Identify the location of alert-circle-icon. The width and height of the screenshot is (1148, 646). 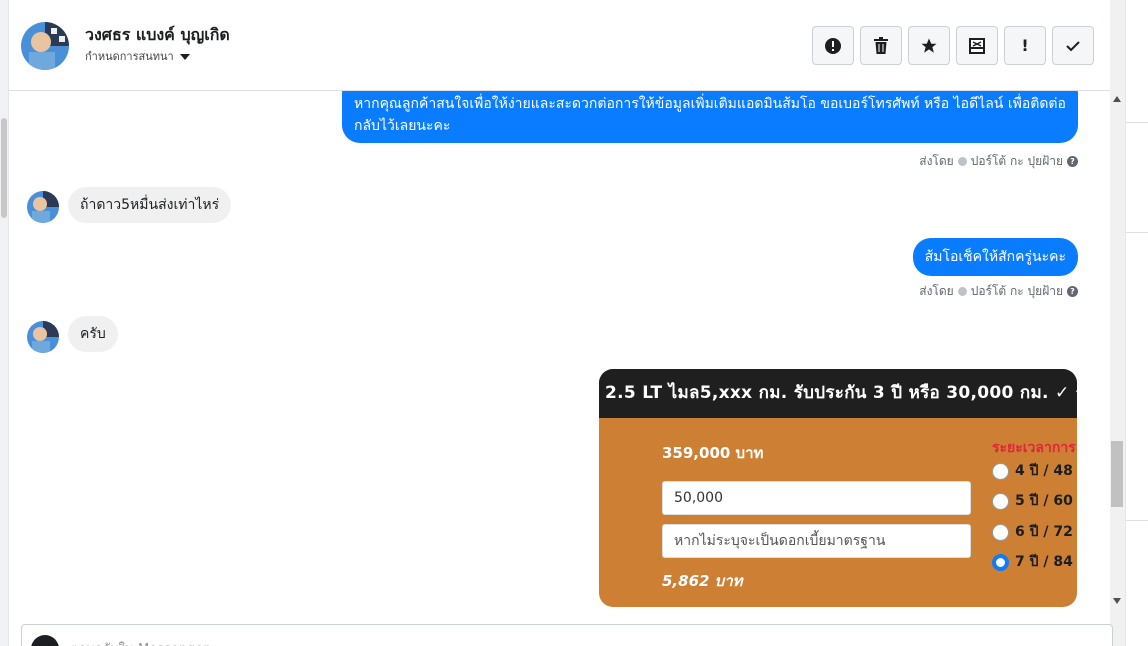
(833, 45).